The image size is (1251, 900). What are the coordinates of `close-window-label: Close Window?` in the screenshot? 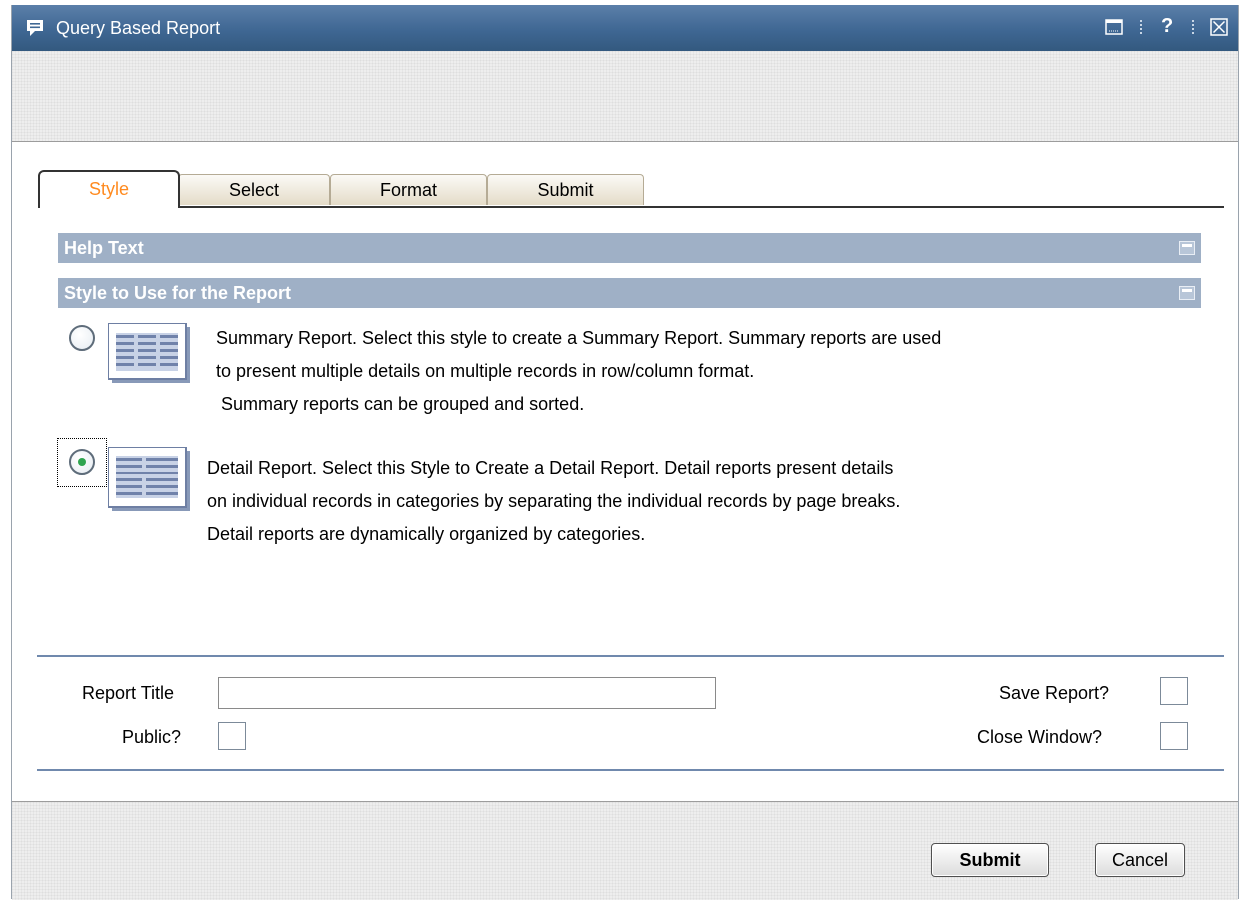 It's located at (1040, 737).